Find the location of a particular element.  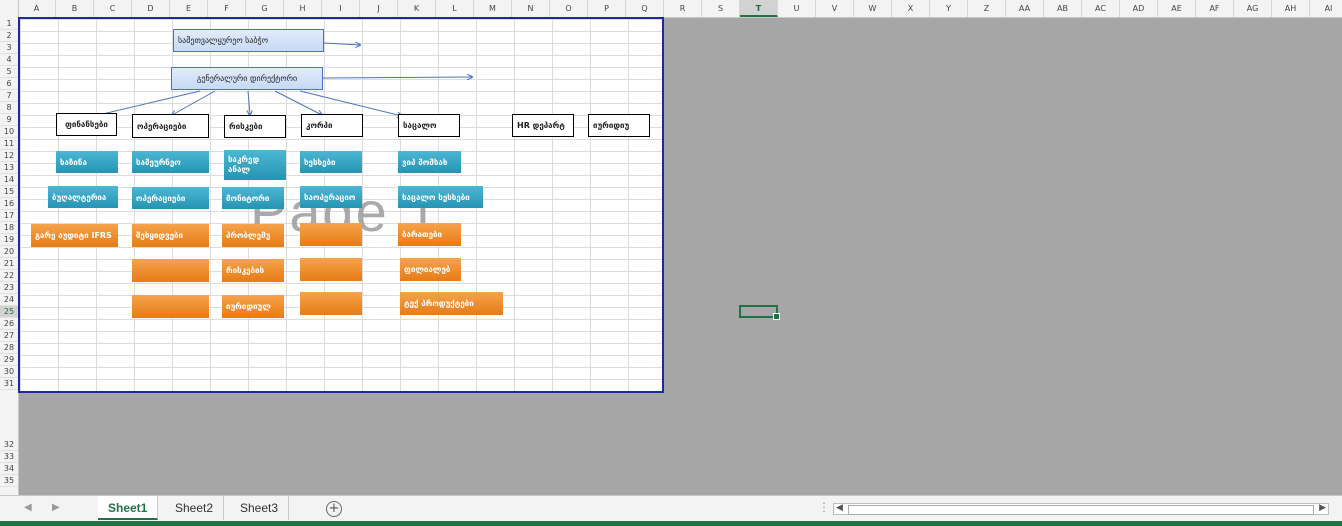

column-header-n: N is located at coordinates (531, 8).